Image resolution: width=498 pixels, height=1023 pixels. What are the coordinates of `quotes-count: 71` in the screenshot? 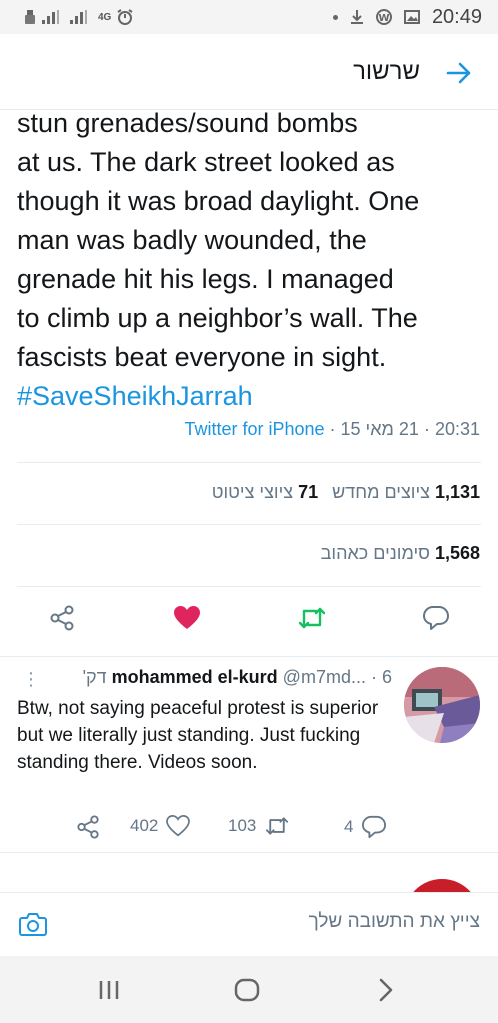 It's located at (308, 492).